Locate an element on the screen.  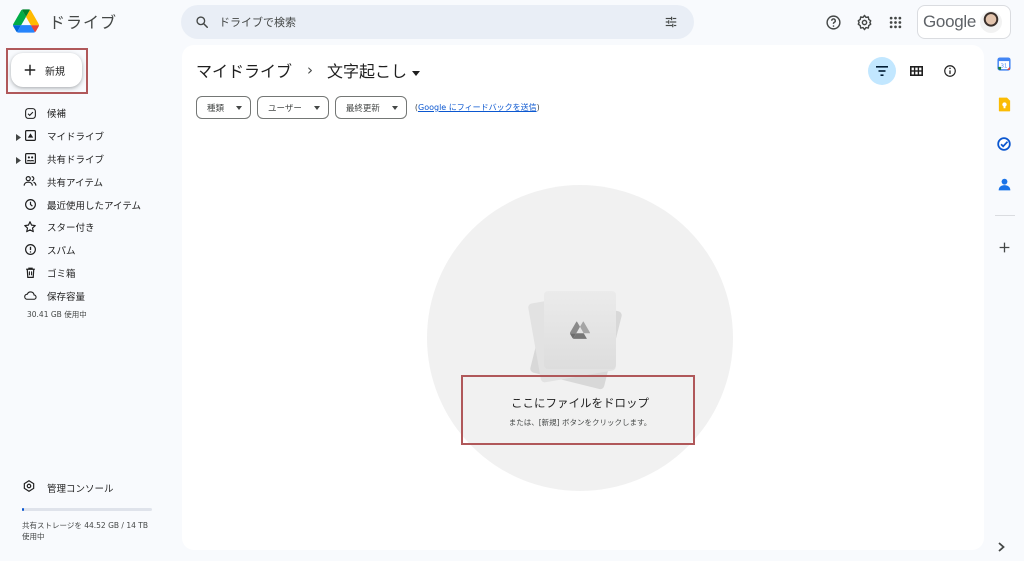
filter-chip-type: 種類 is located at coordinates (224, 107).